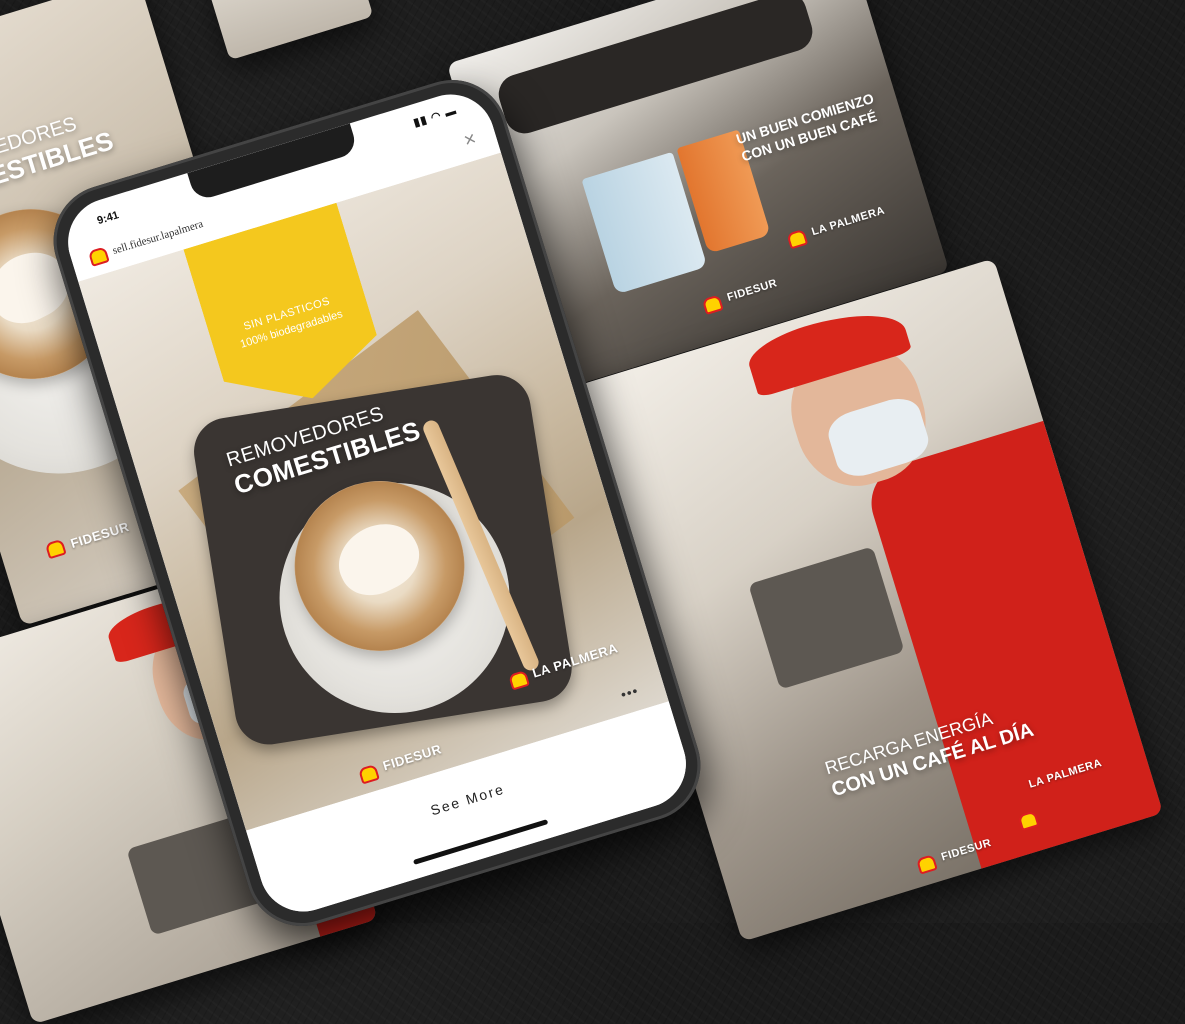 The width and height of the screenshot is (1185, 1024). I want to click on barista-shirt-image, so click(1012, 649).